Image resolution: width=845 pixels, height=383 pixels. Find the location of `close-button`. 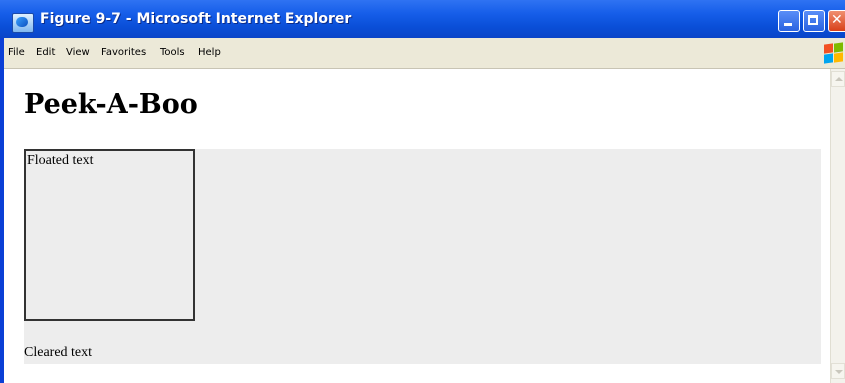

close-button is located at coordinates (836, 21).